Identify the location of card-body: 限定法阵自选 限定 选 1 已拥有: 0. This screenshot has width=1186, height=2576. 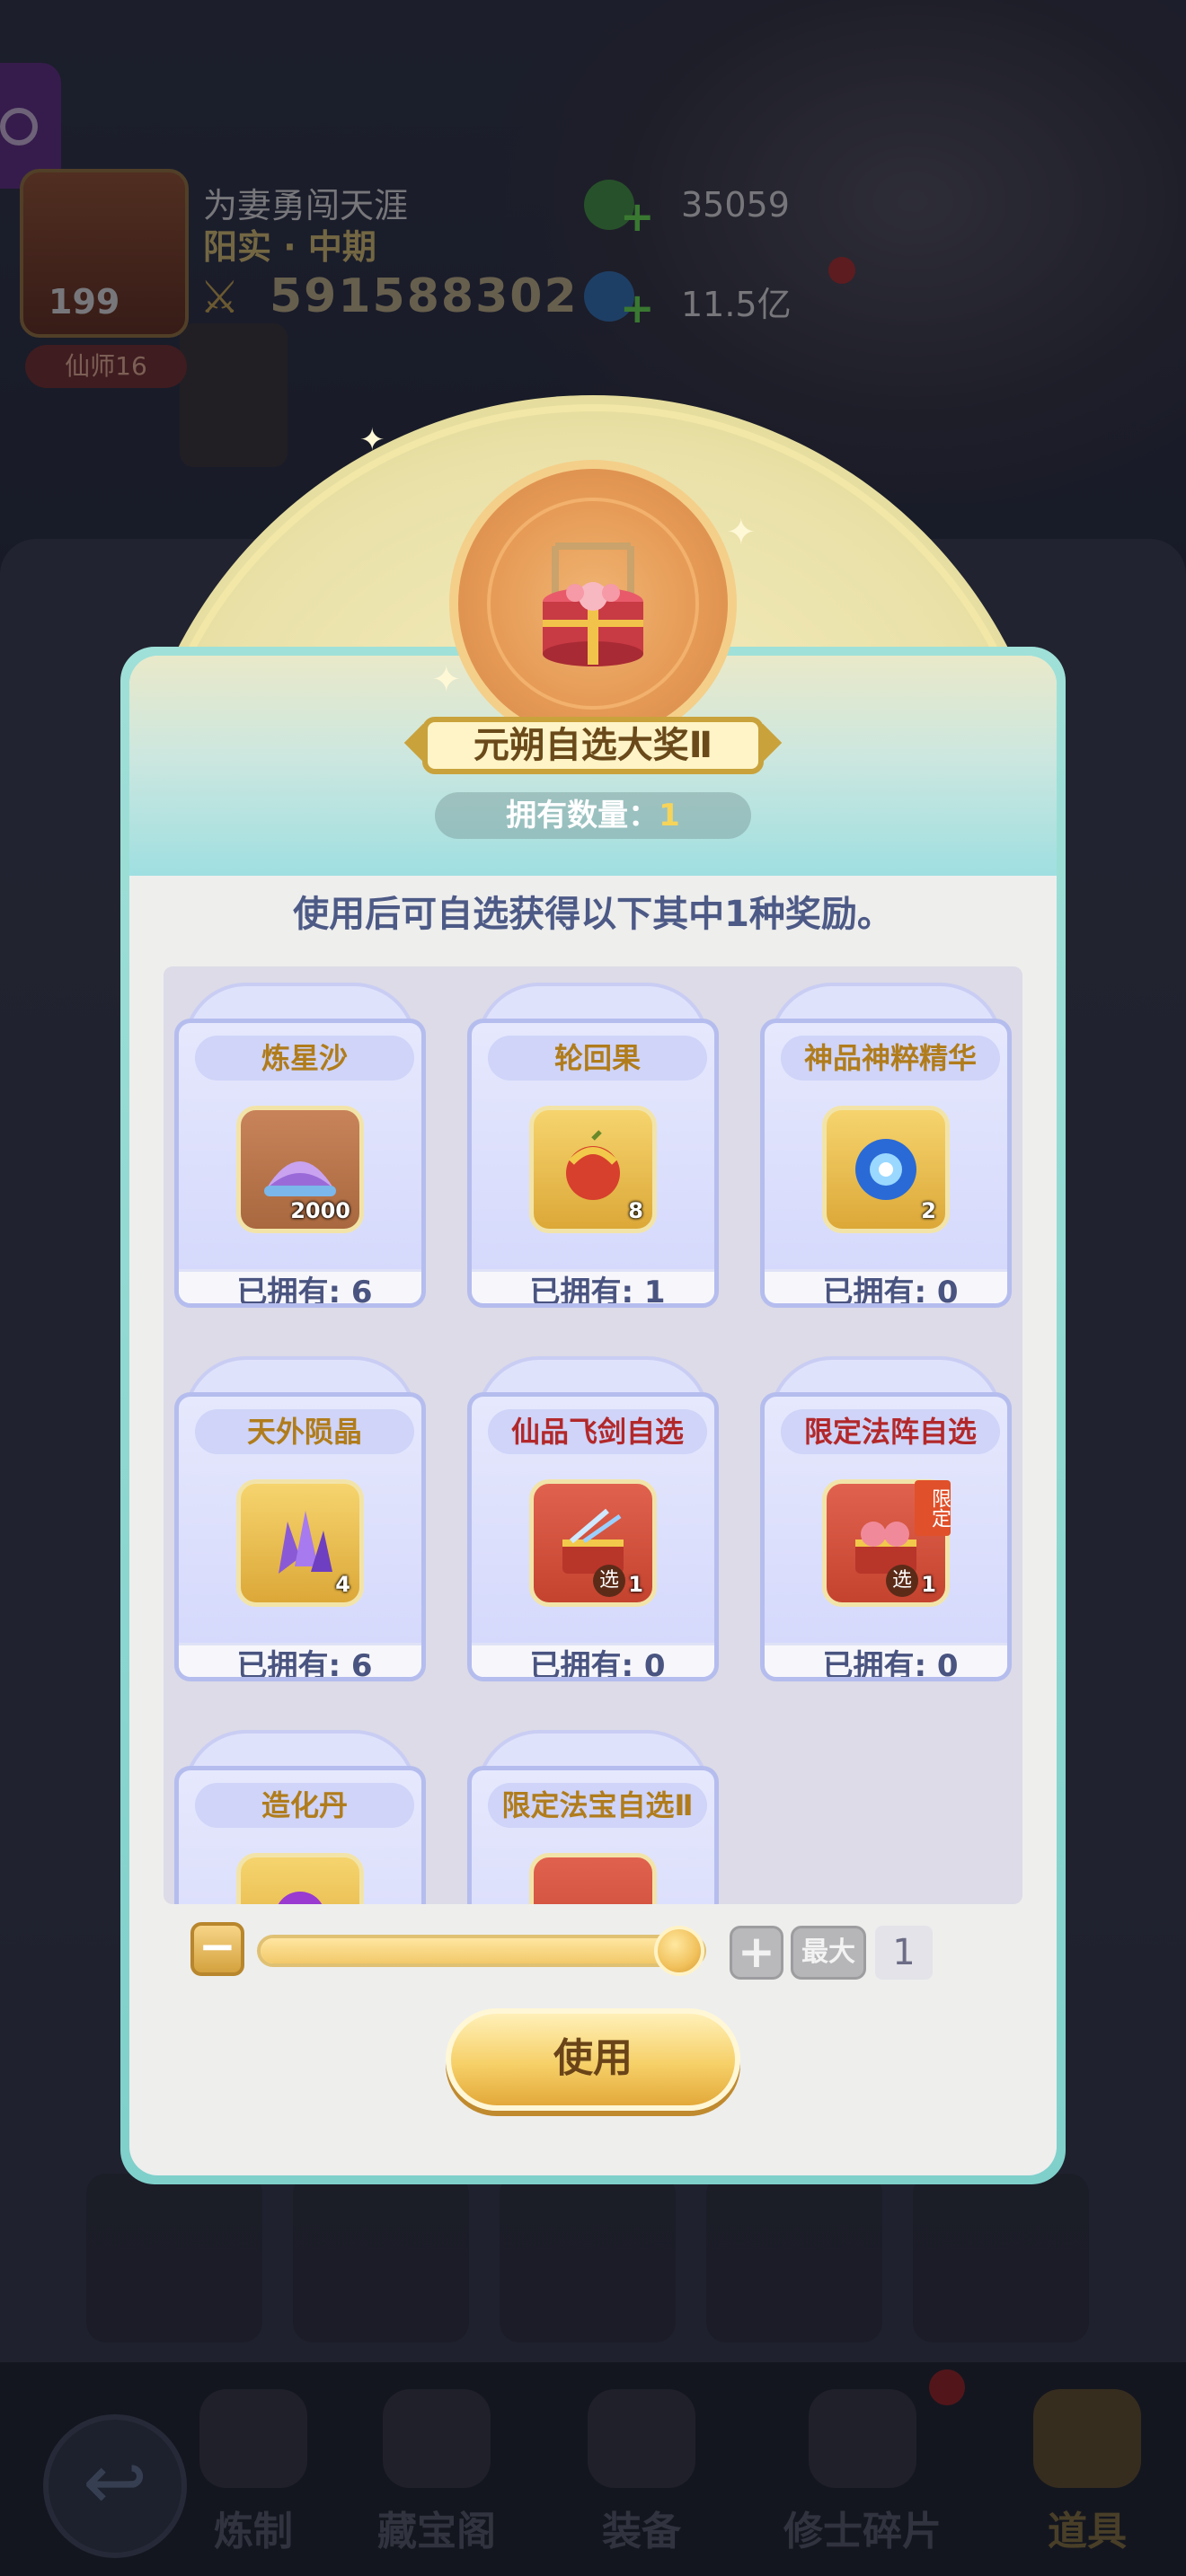
(886, 1536).